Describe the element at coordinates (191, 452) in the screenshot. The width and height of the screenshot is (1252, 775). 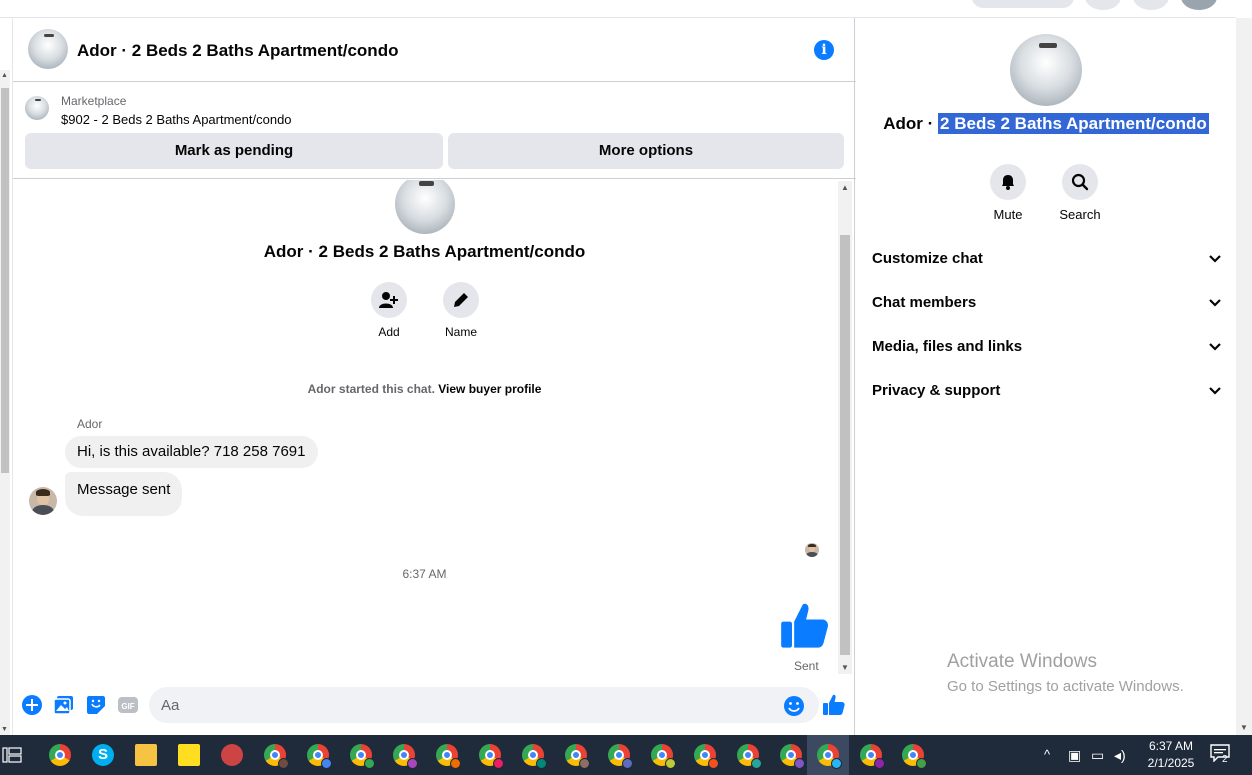
I see `message-bubble: Hi, is this available? 718 258 7691` at that location.